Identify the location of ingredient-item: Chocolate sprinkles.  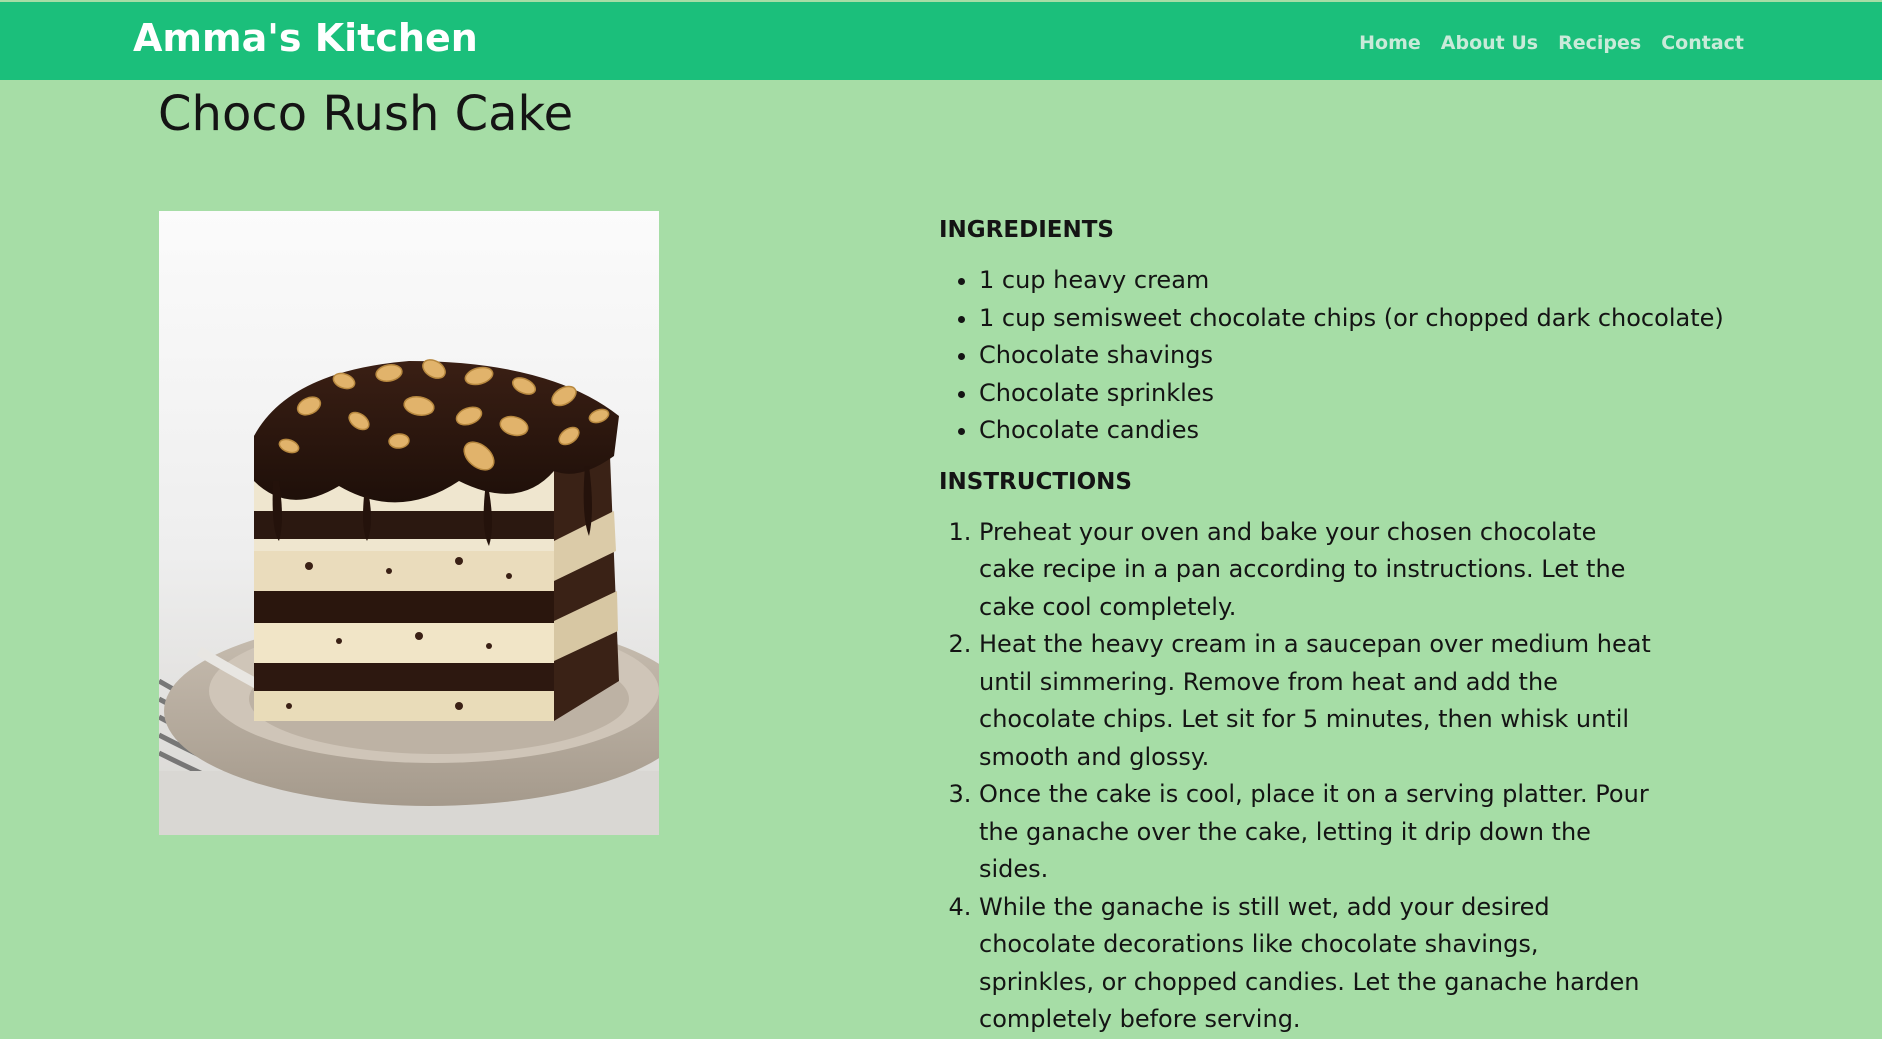
(1339, 394).